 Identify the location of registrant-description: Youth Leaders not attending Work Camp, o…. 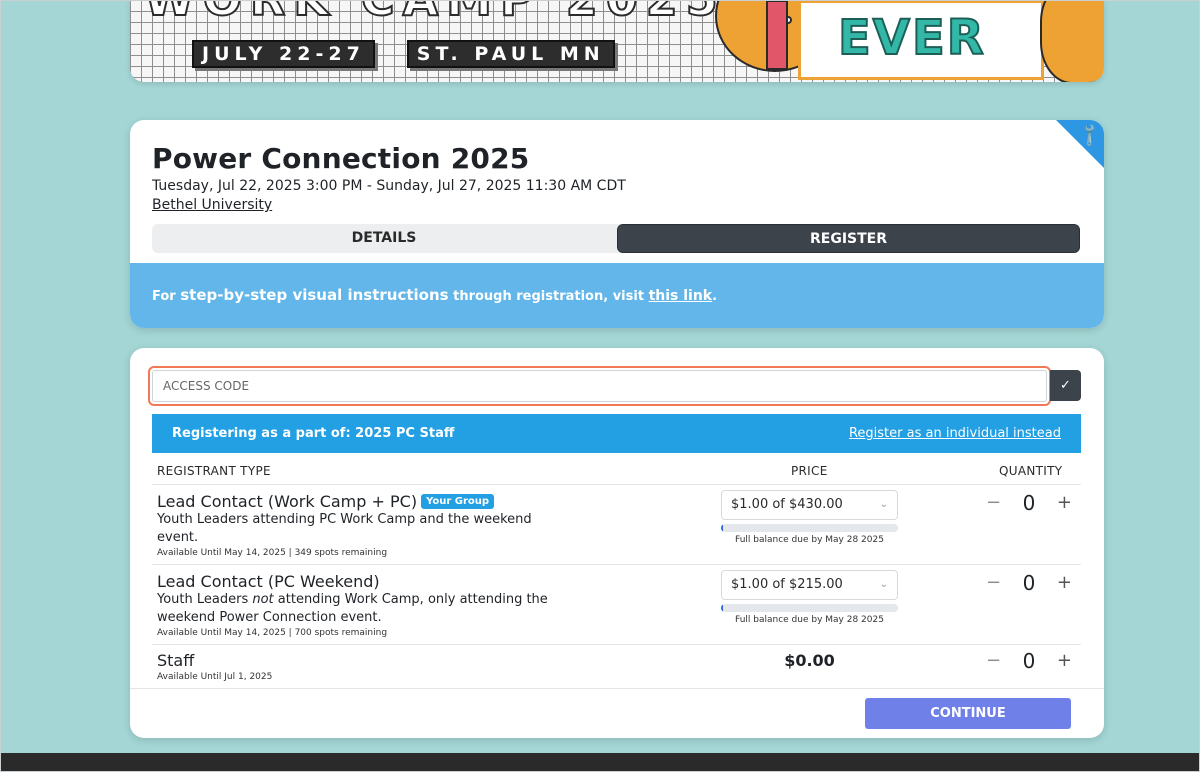
(352, 608).